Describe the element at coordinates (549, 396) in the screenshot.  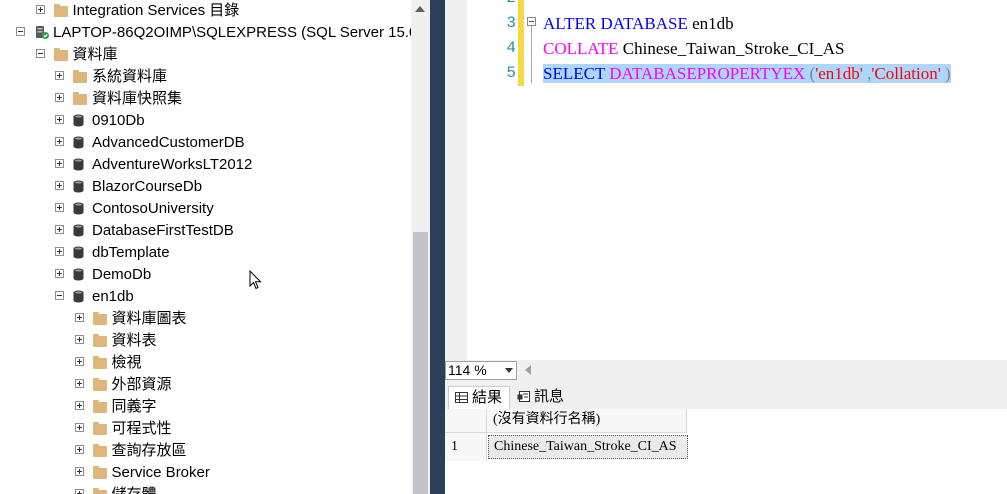
I see `tab-messages-label: 訊息` at that location.